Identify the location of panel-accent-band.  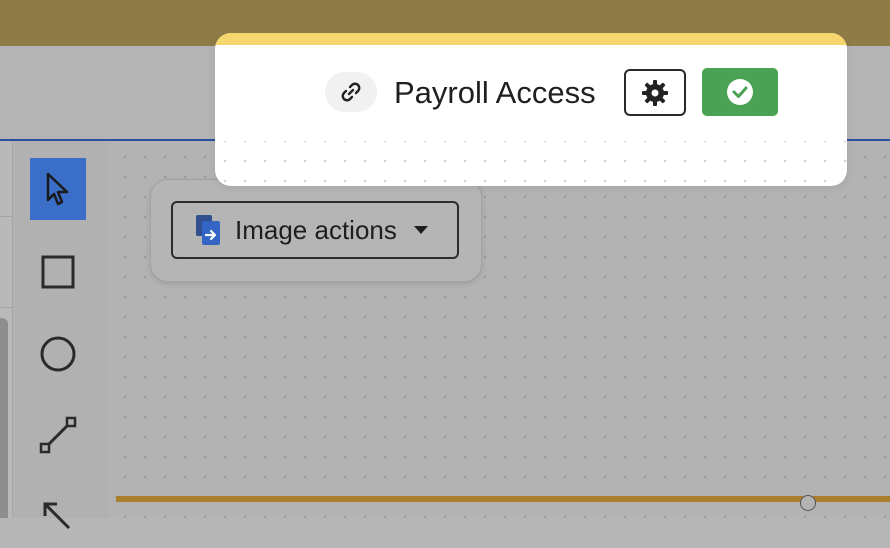
(531, 39).